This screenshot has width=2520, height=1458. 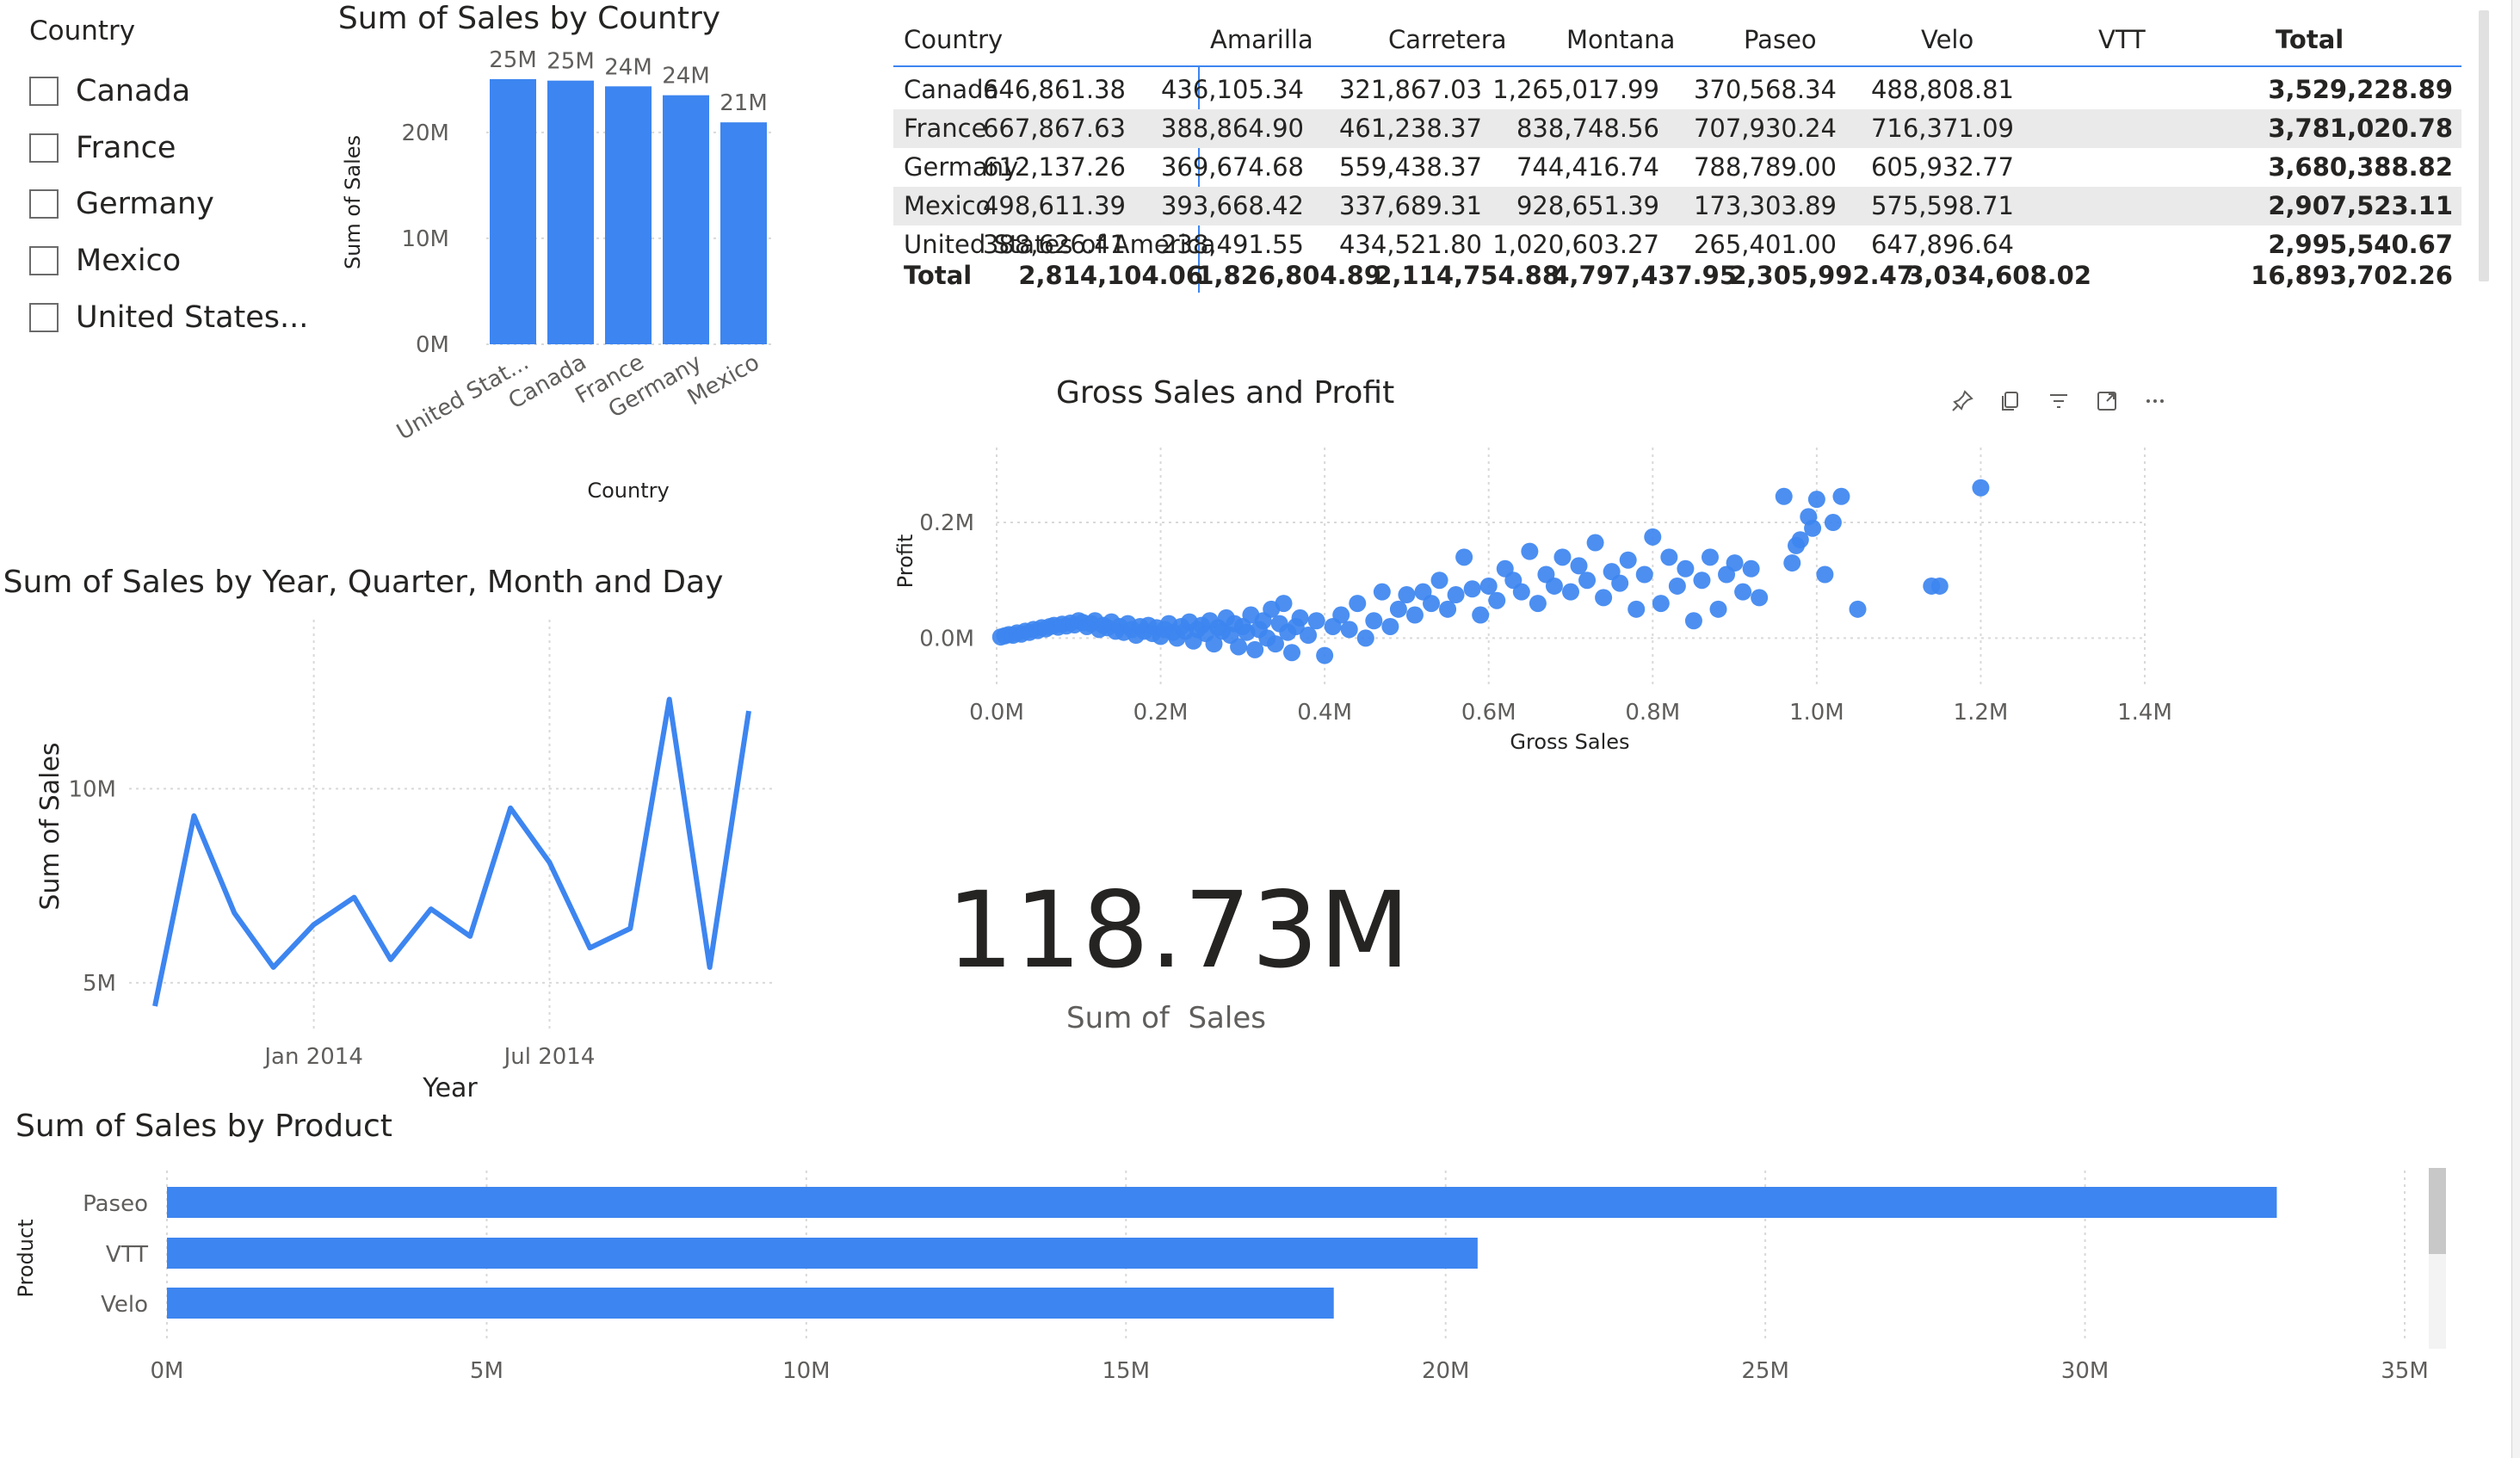 What do you see at coordinates (2360, 128) in the screenshot?
I see `cell-total: 3,781,020.78` at bounding box center [2360, 128].